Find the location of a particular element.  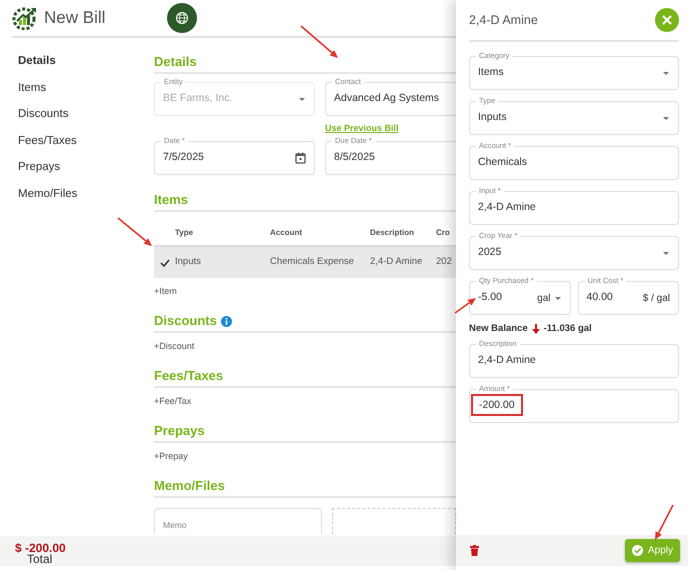

table-cell-text: 202 is located at coordinates (444, 262).